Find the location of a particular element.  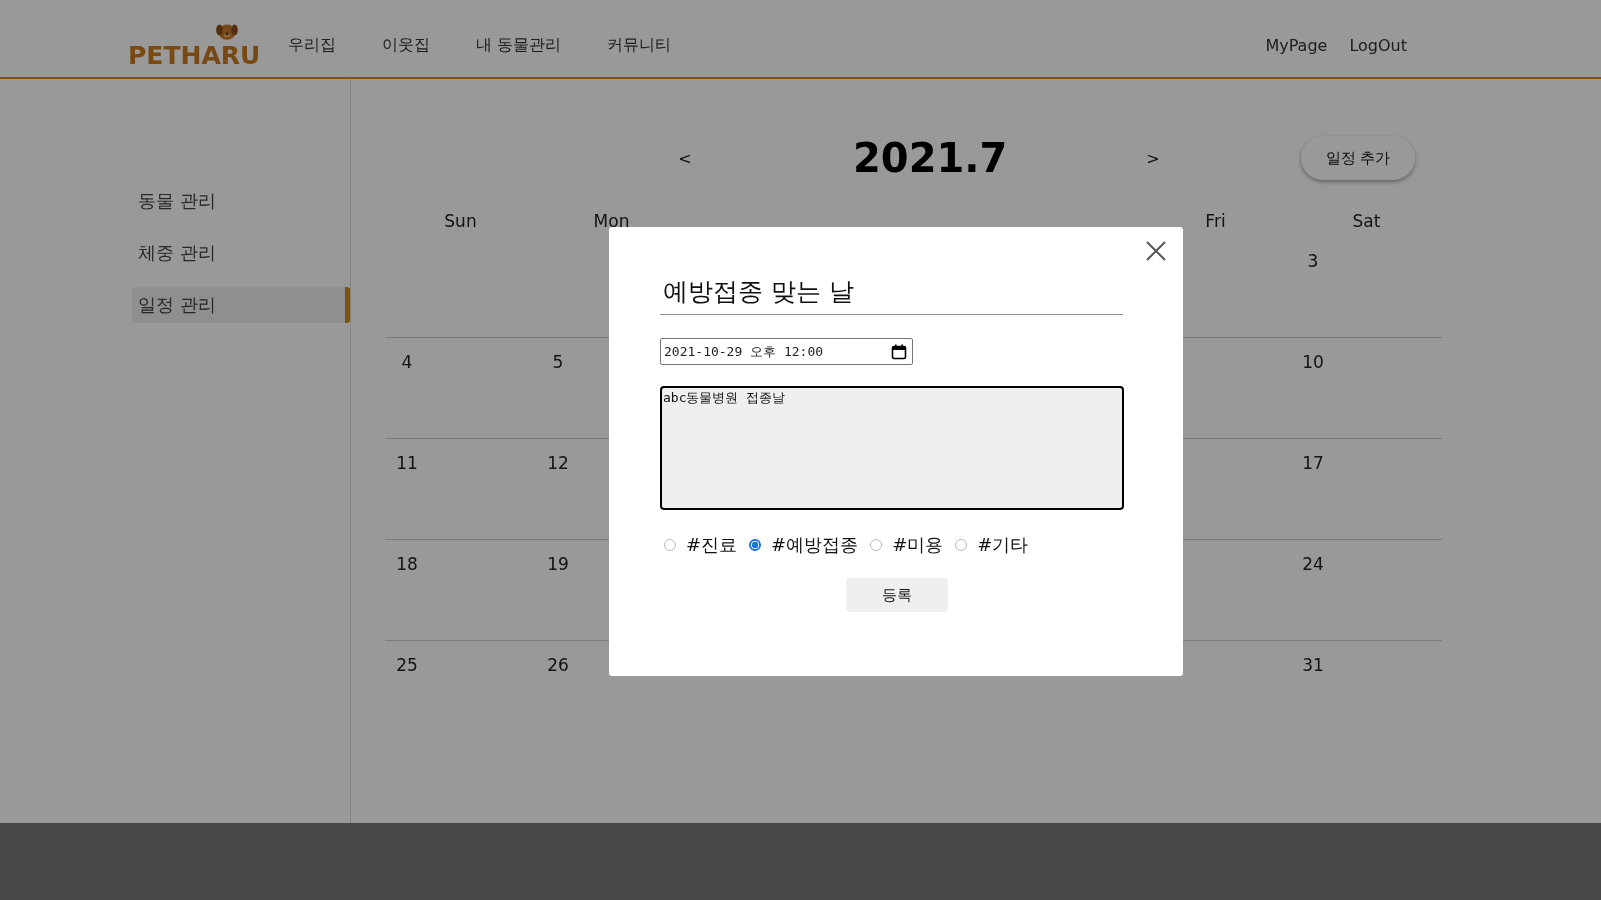

sidebar-item: 일정 관리 is located at coordinates (241, 305).